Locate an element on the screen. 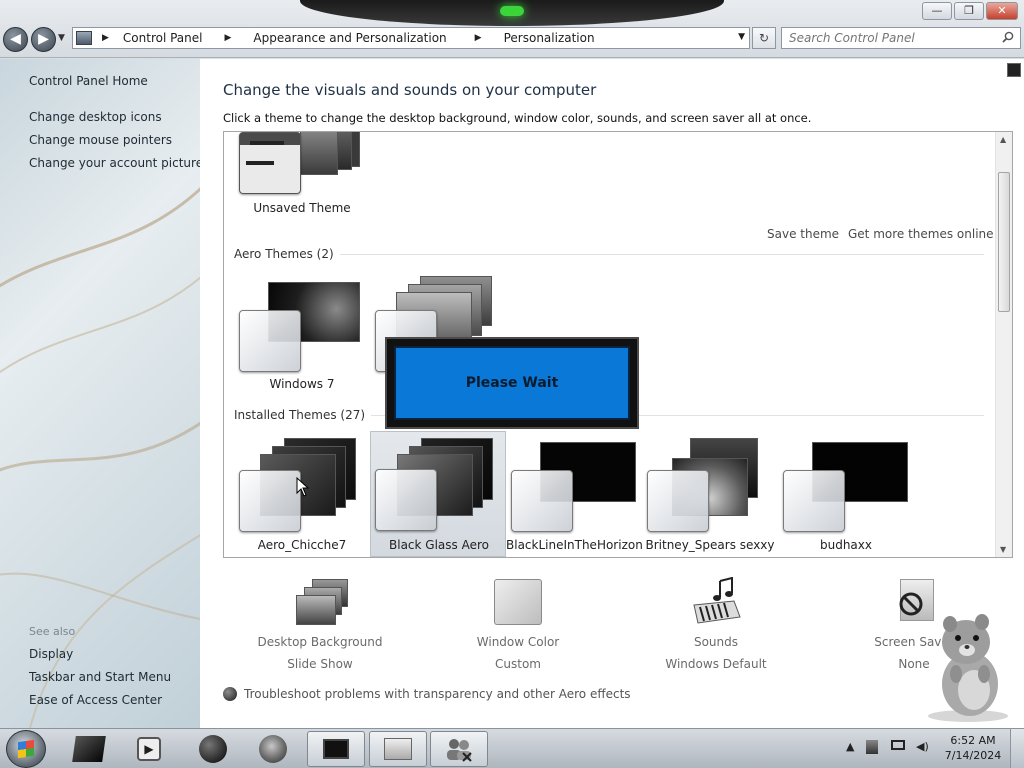  setting-label: Sounds is located at coordinates (716, 642).